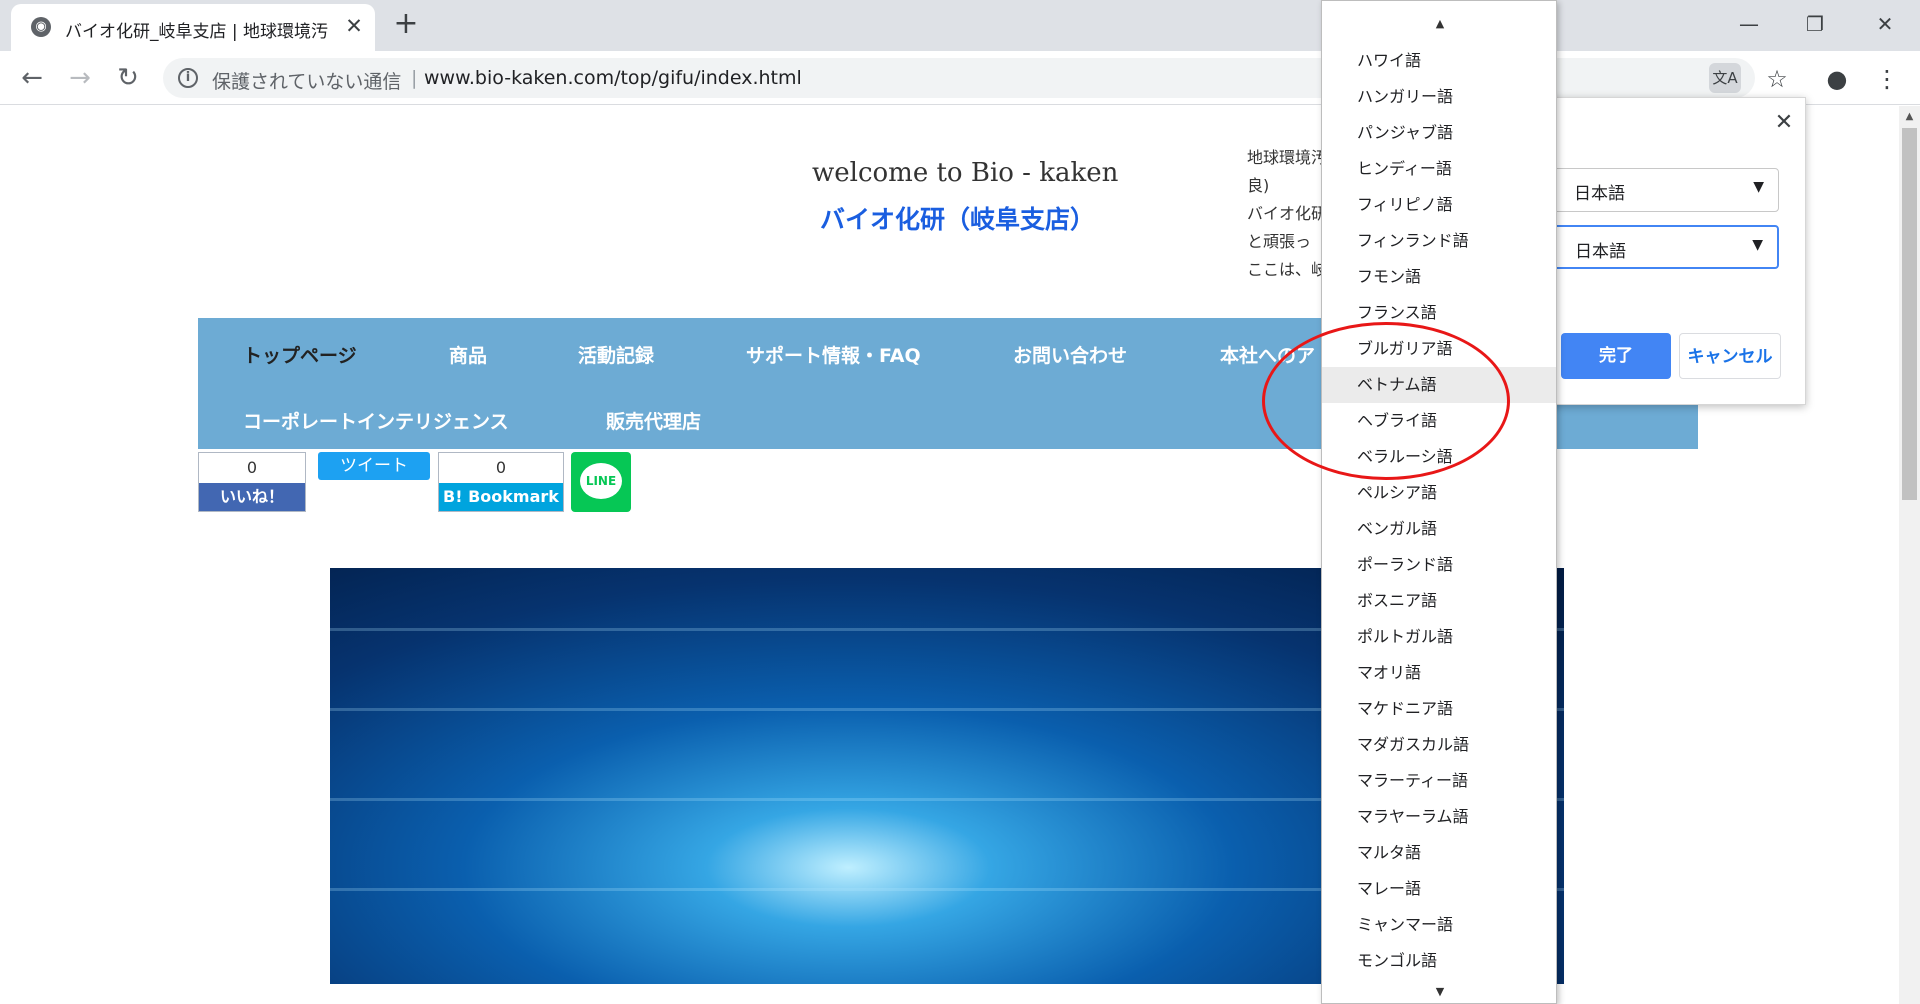  Describe the element at coordinates (1784, 123) in the screenshot. I see `dialog-close-icon: ✕` at that location.